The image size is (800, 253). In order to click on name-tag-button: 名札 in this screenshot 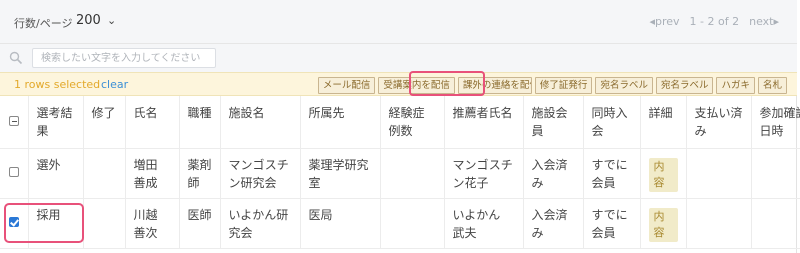, I will do `click(772, 85)`.